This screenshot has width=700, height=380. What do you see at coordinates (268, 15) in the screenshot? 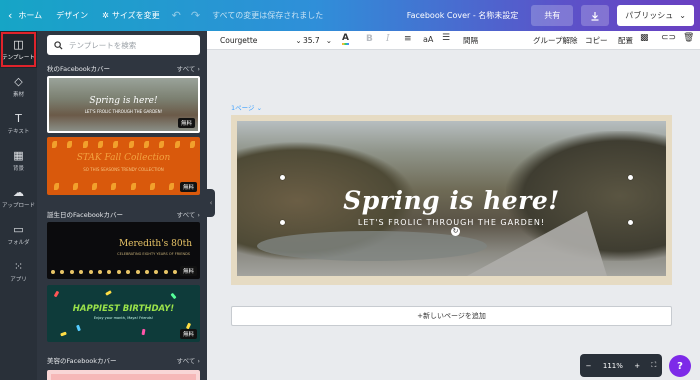
I see `save-status: すべての変更は保存されました` at bounding box center [268, 15].